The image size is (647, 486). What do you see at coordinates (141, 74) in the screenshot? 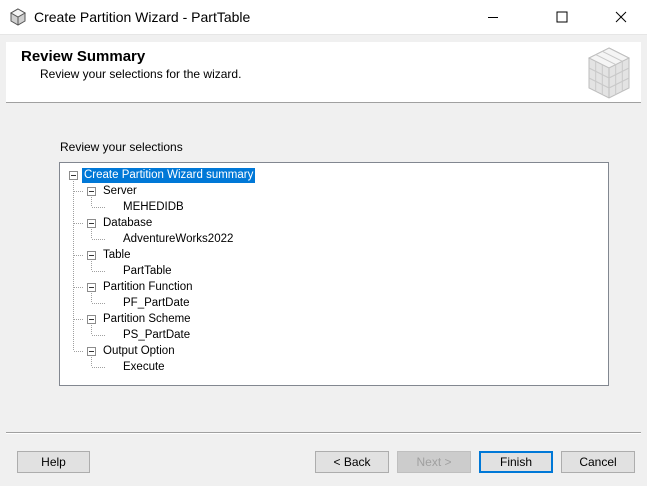
I see `page-subtitle: Review your selections for the wizard.` at bounding box center [141, 74].